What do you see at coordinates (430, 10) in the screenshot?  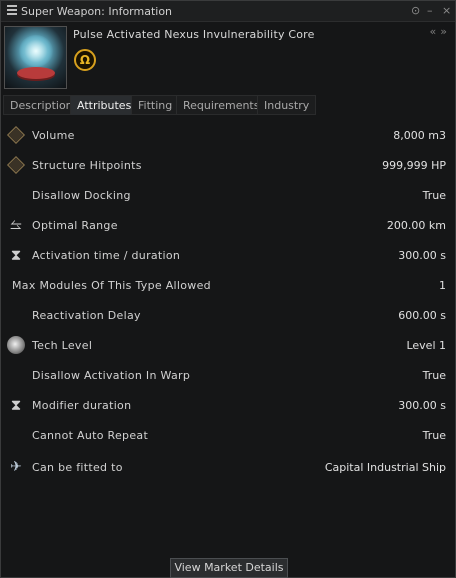 I see `minimize-icon: –` at bounding box center [430, 10].